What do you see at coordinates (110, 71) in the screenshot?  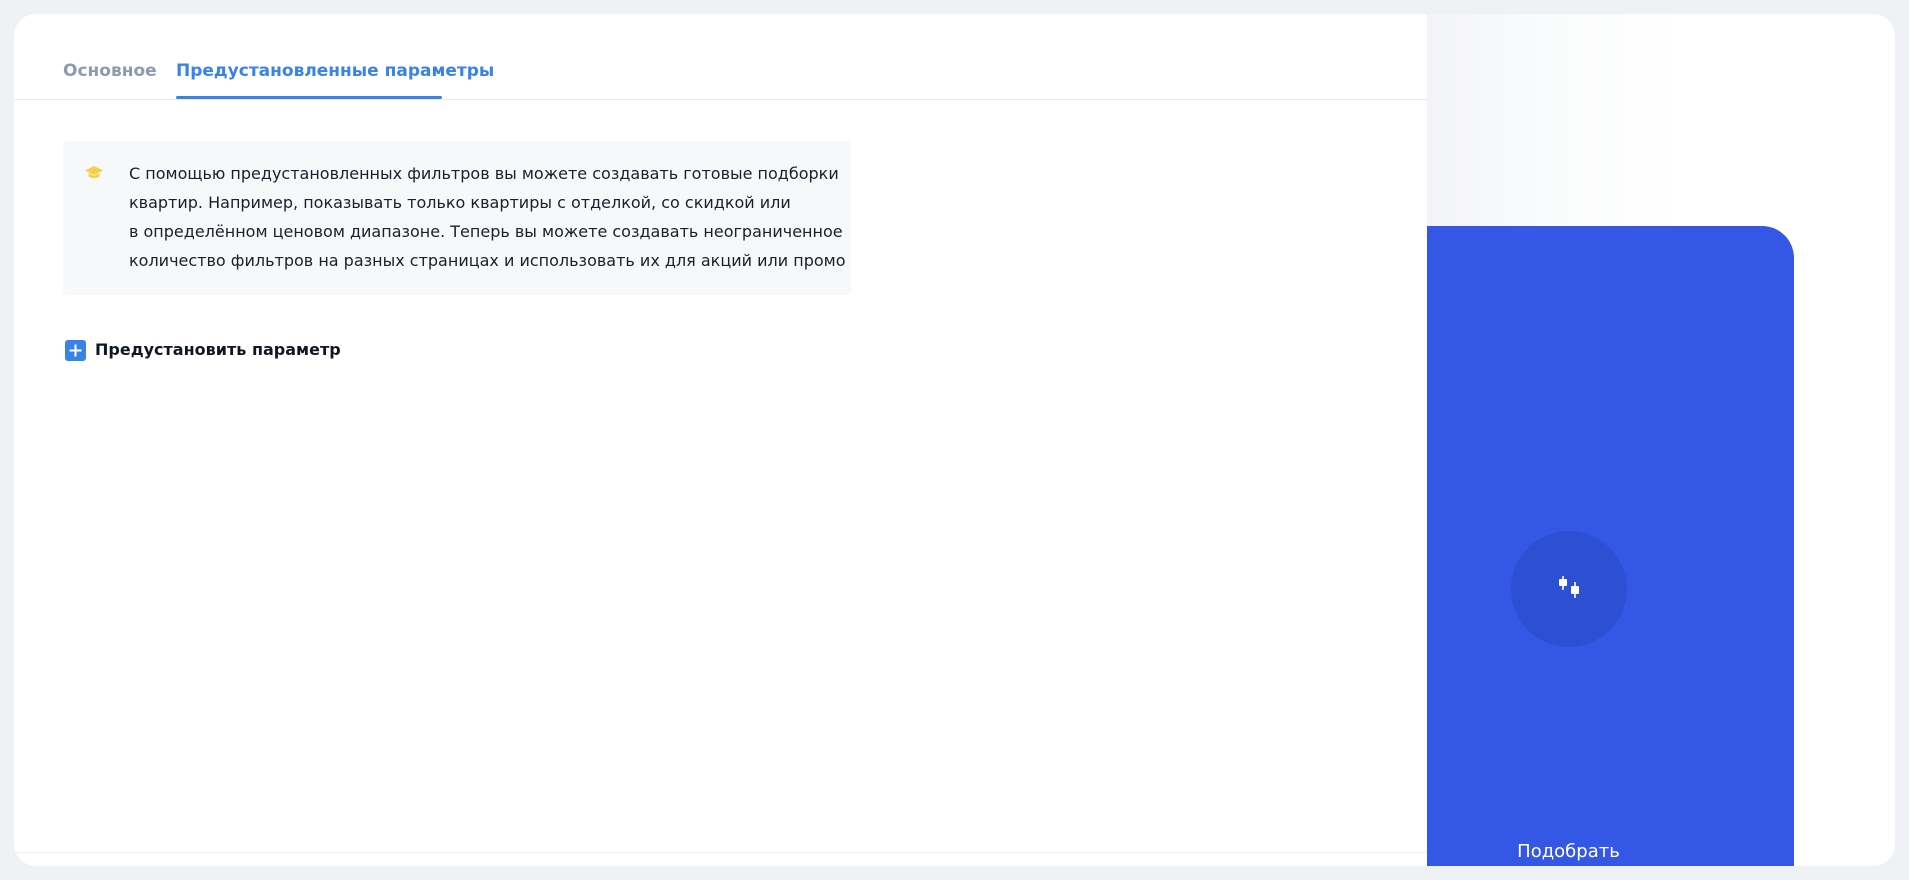 I see `tab-main: Основное` at bounding box center [110, 71].